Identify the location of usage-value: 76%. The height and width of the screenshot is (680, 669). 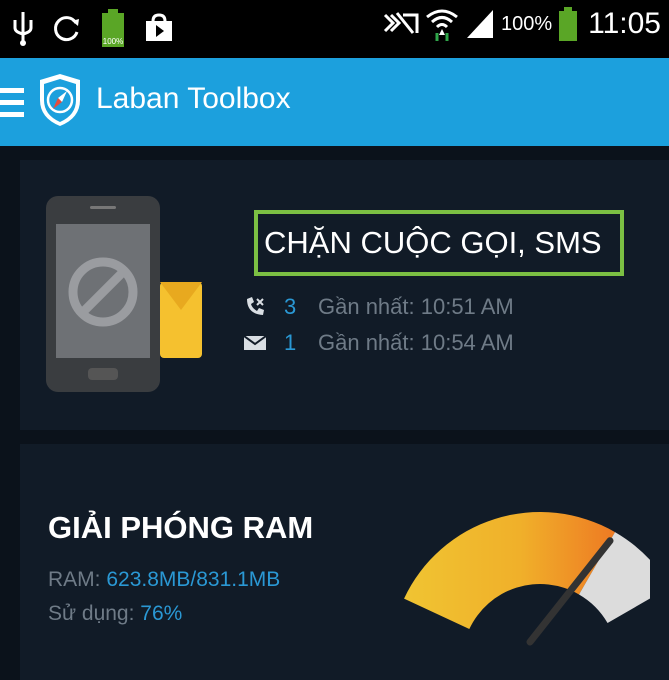
(161, 613).